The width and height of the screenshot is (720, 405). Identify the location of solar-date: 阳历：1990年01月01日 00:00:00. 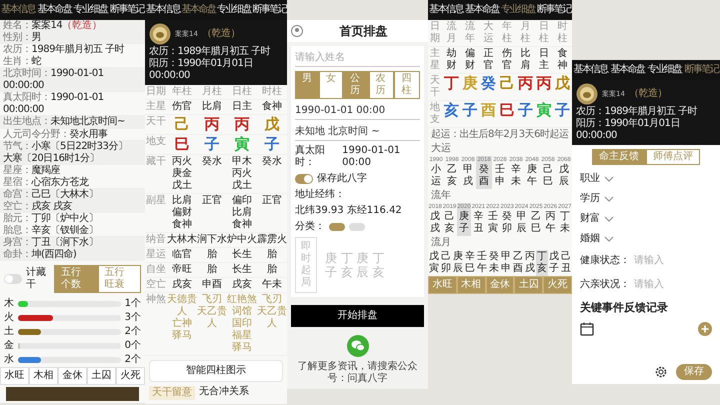
(628, 129).